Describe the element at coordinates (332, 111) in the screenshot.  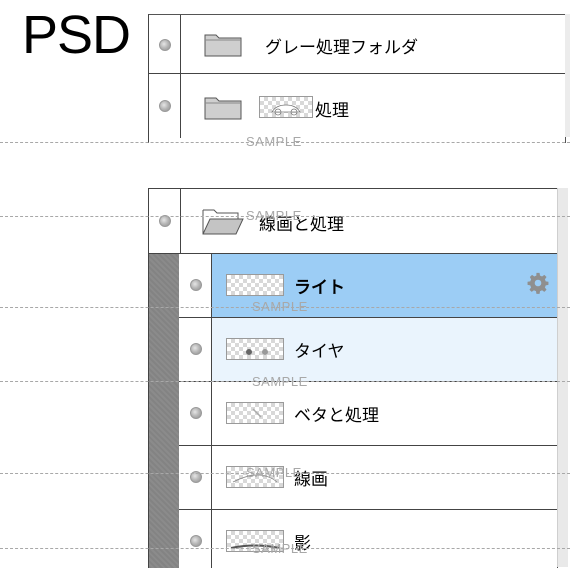
I see `layer-name: 処理` at that location.